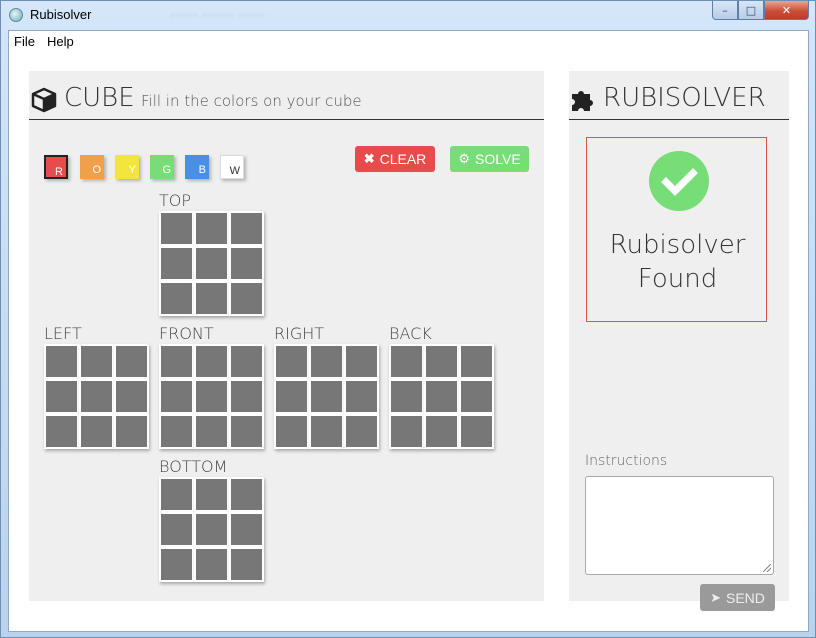 The image size is (816, 638). Describe the element at coordinates (408, 41) in the screenshot. I see `menu-bar: File Help` at that location.